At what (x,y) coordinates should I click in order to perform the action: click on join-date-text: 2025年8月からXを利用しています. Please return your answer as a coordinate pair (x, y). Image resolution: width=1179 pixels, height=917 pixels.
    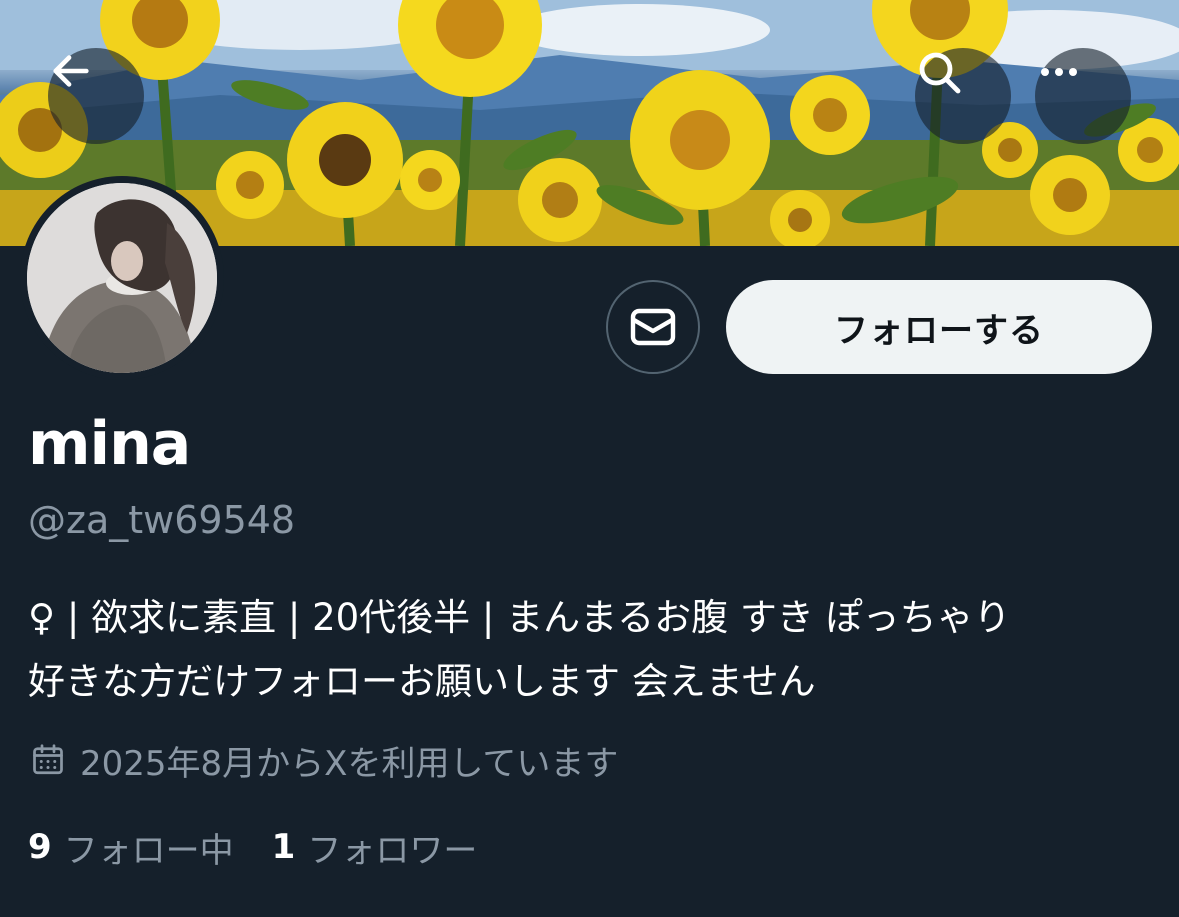
    Looking at the image, I should click on (349, 763).